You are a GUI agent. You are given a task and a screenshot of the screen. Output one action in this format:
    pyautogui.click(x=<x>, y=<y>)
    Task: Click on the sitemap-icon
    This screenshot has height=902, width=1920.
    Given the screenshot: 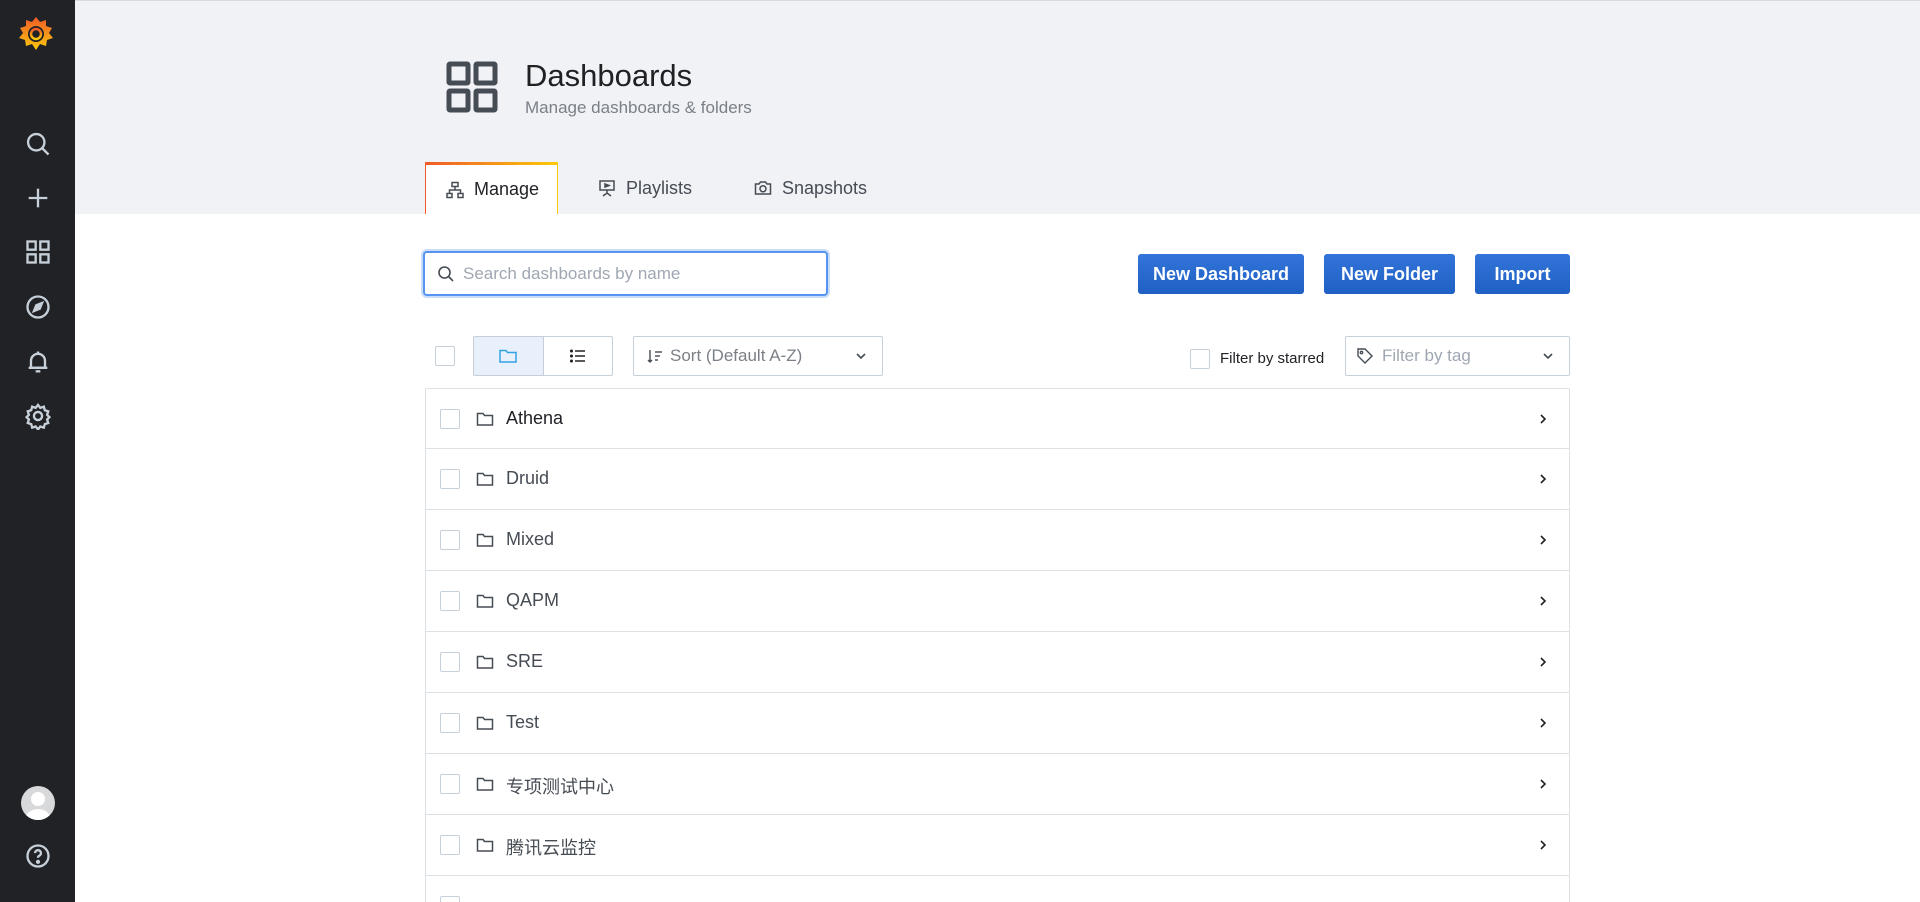 What is the action you would take?
    pyautogui.click(x=455, y=189)
    